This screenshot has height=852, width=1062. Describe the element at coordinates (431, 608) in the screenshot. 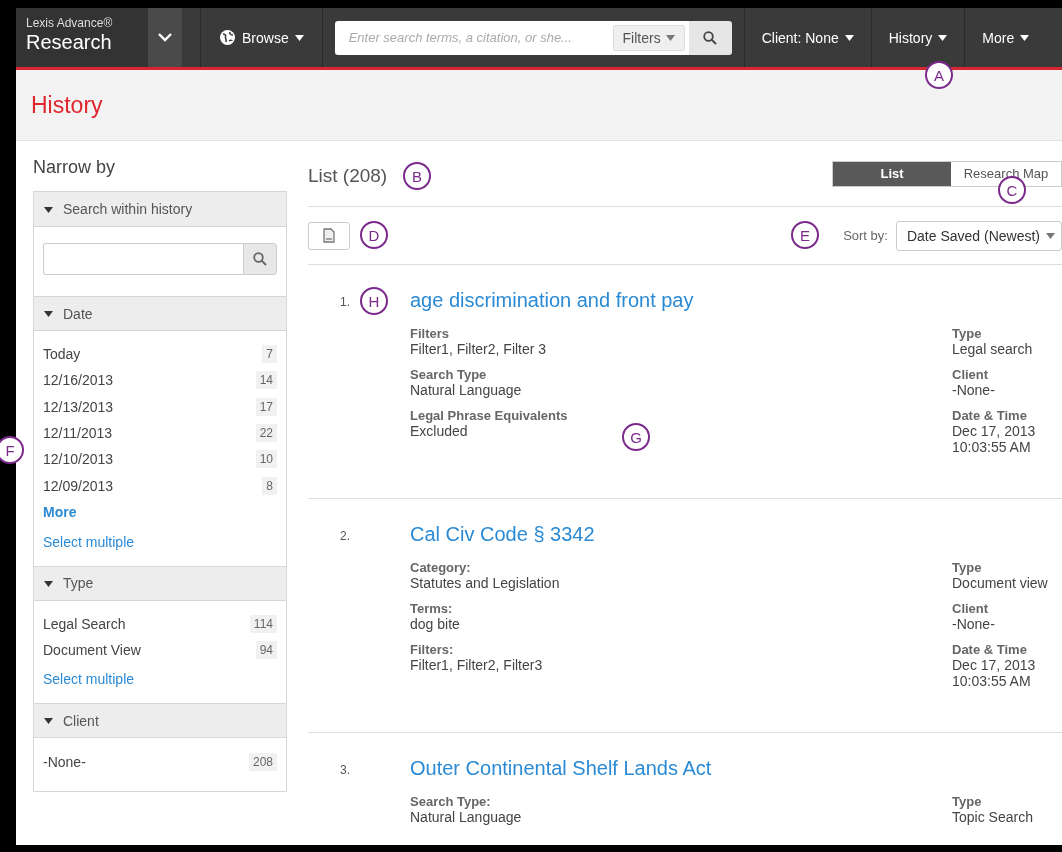

I see `field-label: Terms:` at that location.